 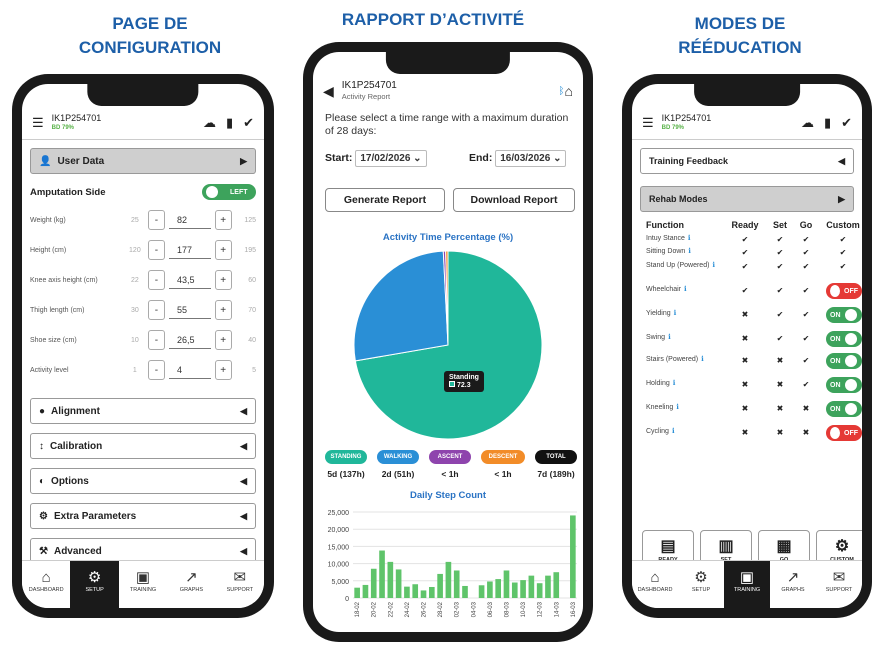 What do you see at coordinates (150, 35) in the screenshot?
I see `heading-configuration: PAGE DE CONFIGURATION` at bounding box center [150, 35].